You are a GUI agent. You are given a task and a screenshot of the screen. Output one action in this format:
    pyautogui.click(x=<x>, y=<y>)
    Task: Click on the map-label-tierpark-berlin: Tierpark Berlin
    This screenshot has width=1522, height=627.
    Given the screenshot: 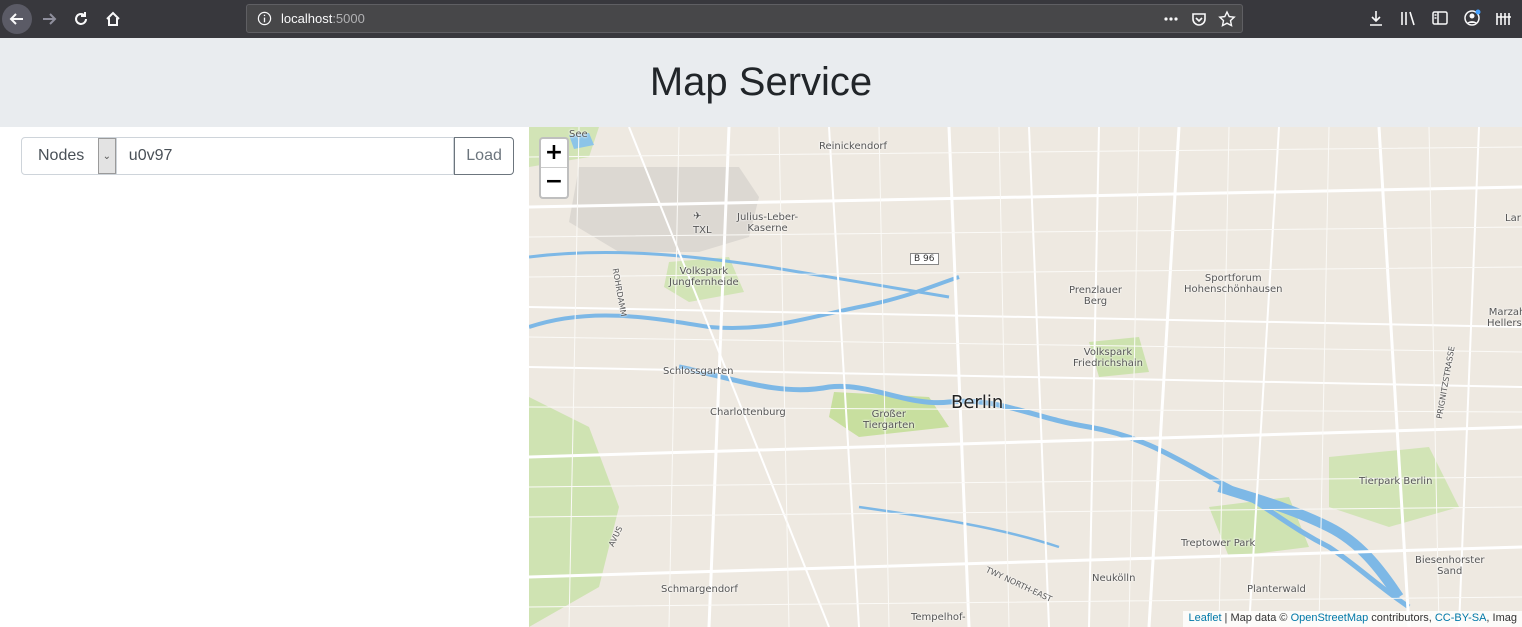 What is the action you would take?
    pyautogui.click(x=1396, y=481)
    